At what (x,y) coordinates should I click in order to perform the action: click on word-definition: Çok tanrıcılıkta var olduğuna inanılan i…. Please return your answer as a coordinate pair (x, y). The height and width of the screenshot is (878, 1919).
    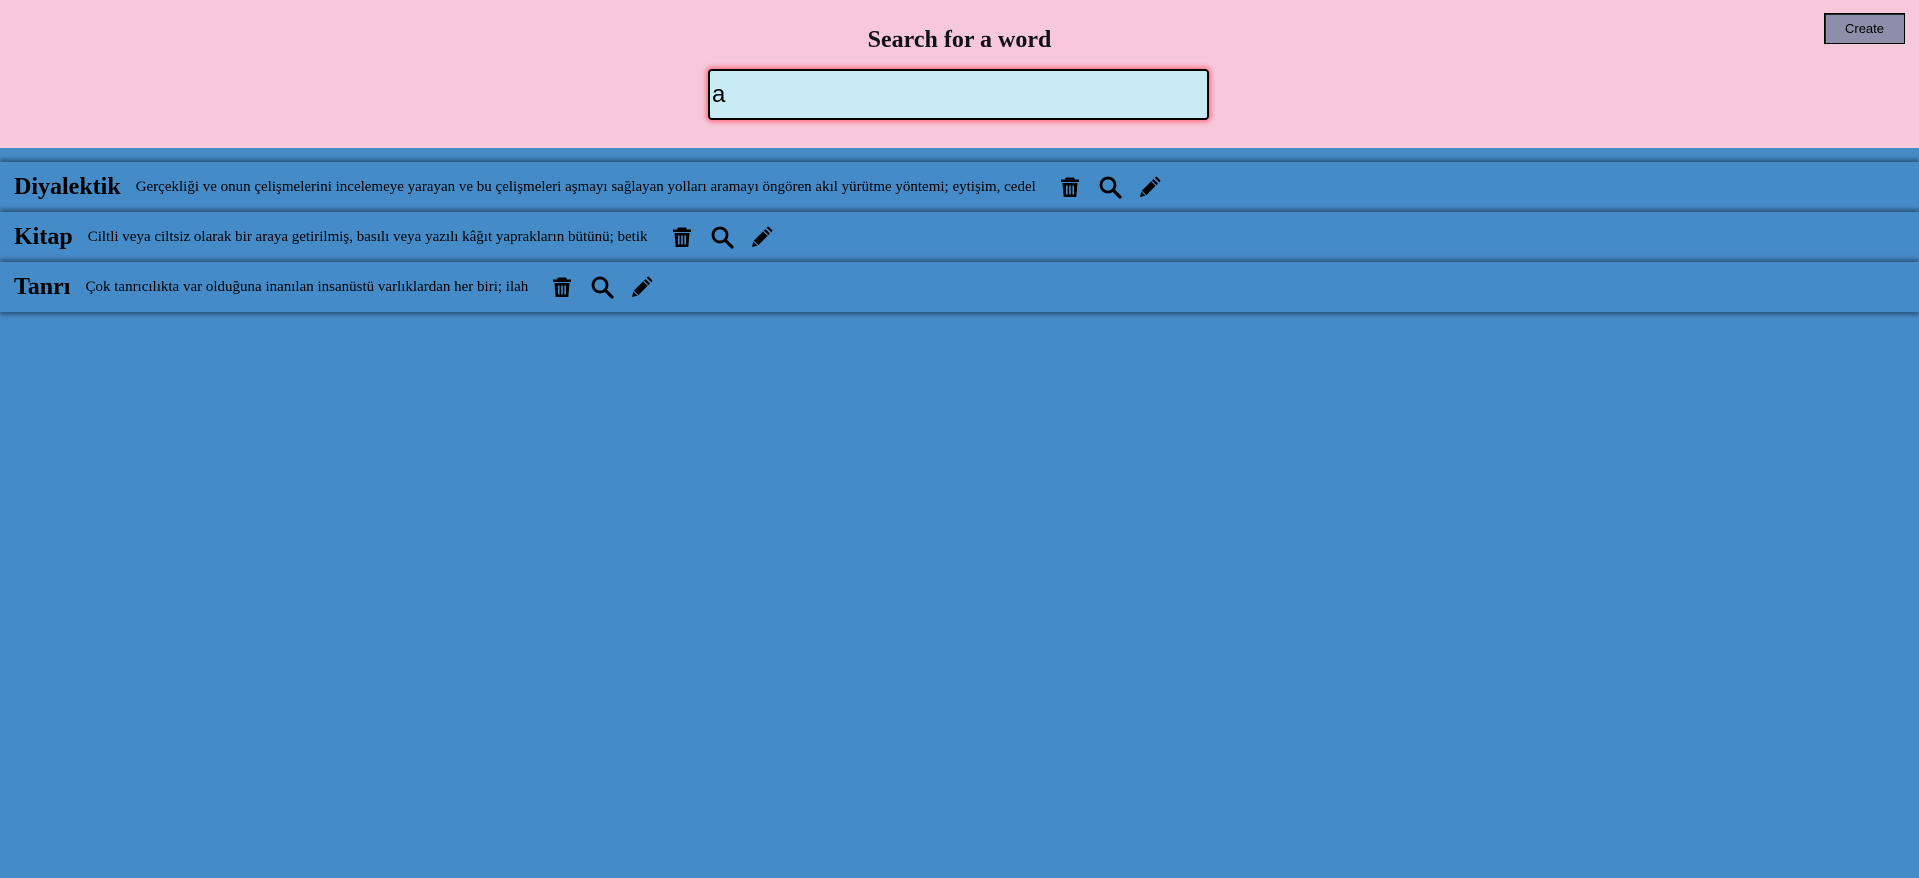
    Looking at the image, I should click on (307, 286).